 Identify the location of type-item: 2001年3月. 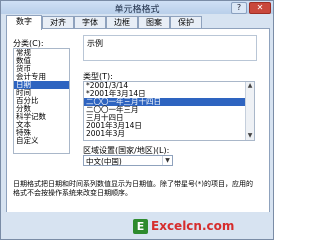
(169, 134).